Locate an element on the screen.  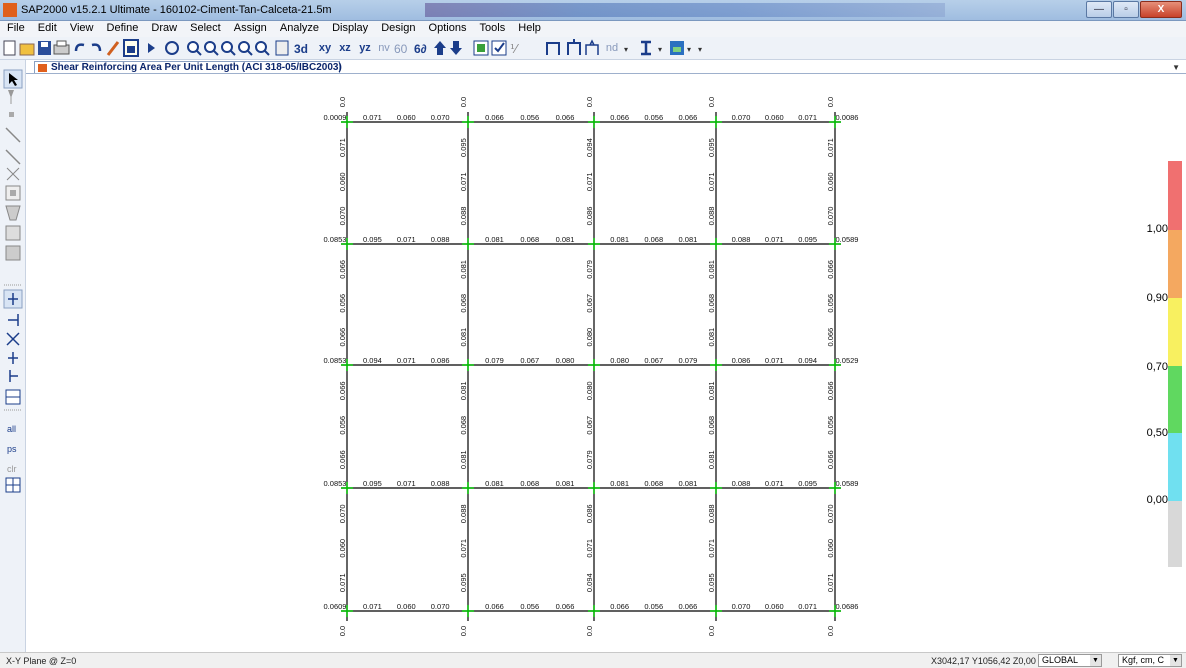
column-shear-label: 0.066 is located at coordinates (830, 390).